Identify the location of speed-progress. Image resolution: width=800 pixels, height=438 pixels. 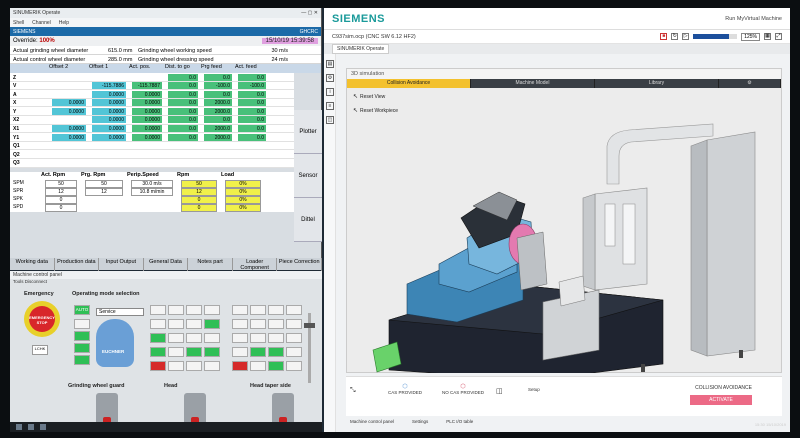
(715, 36).